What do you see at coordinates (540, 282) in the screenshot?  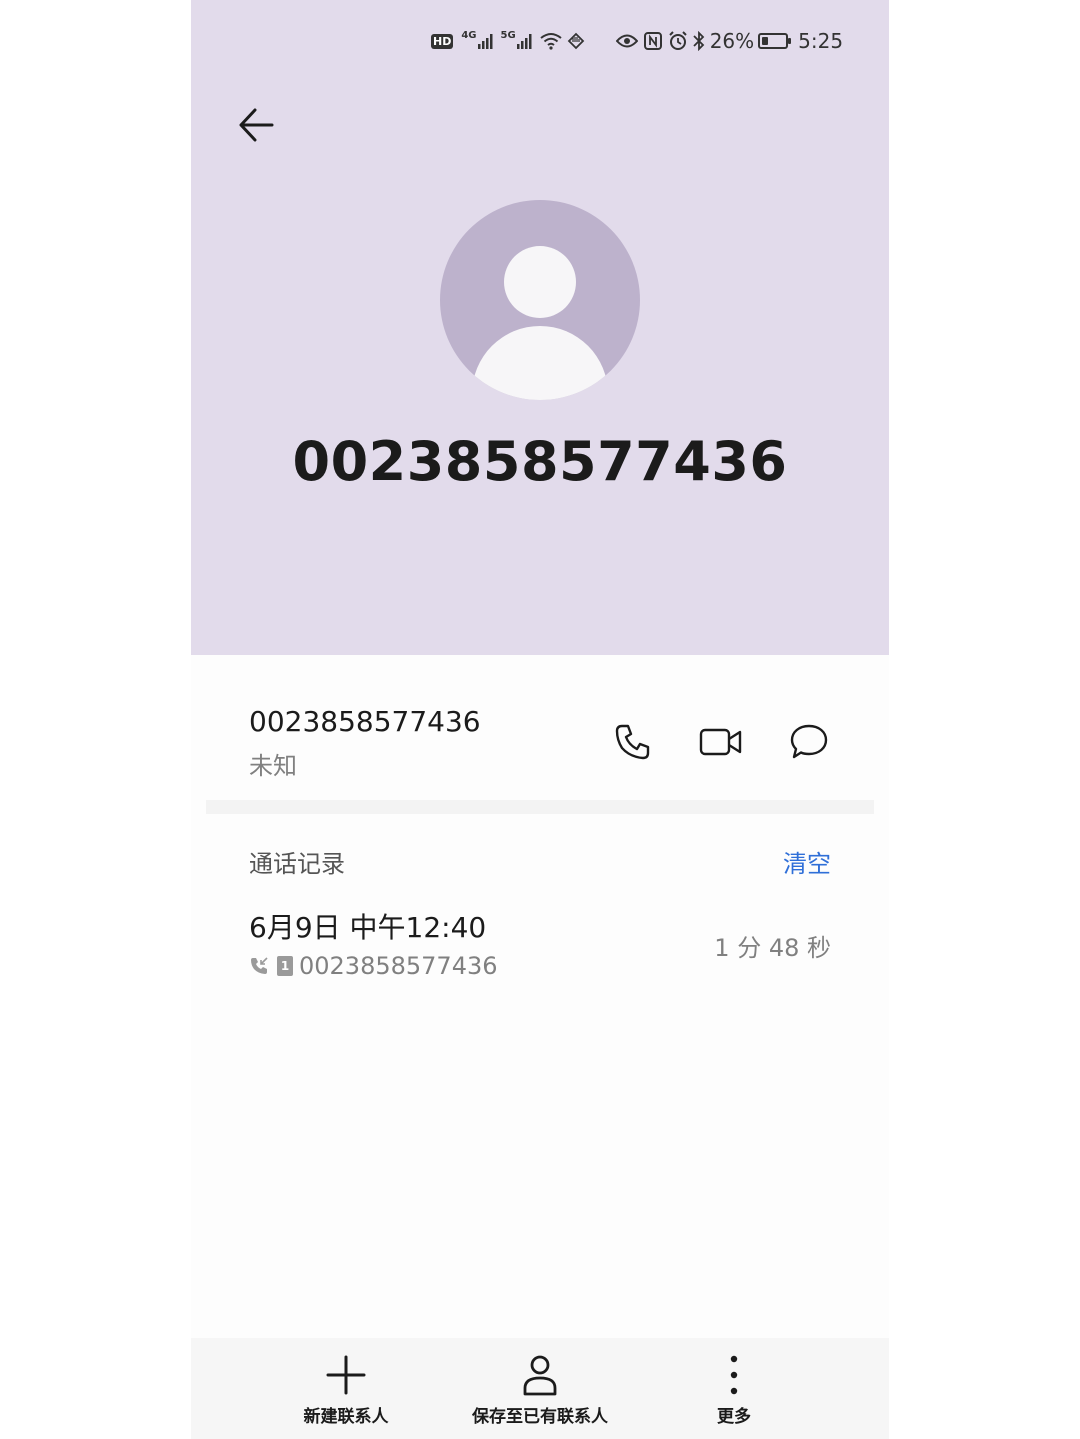 I see `avatar-head-shape` at bounding box center [540, 282].